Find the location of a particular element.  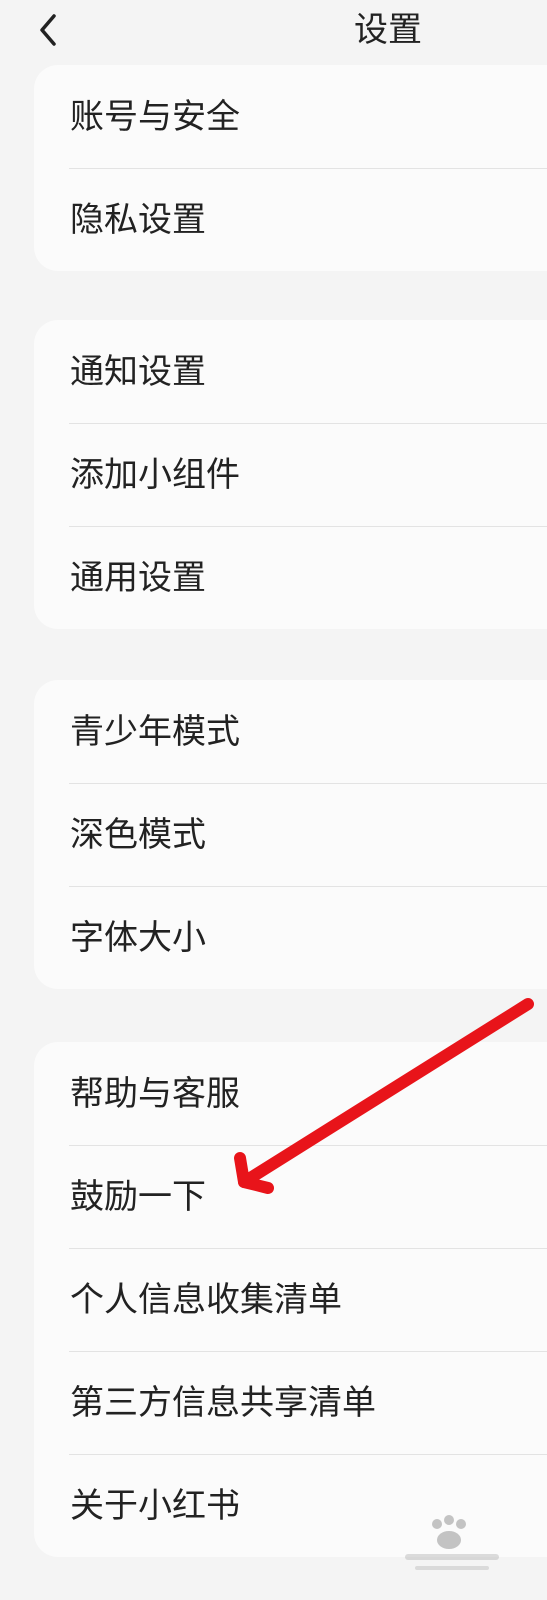

row-label: 帮助与客服 is located at coordinates (155, 1093).